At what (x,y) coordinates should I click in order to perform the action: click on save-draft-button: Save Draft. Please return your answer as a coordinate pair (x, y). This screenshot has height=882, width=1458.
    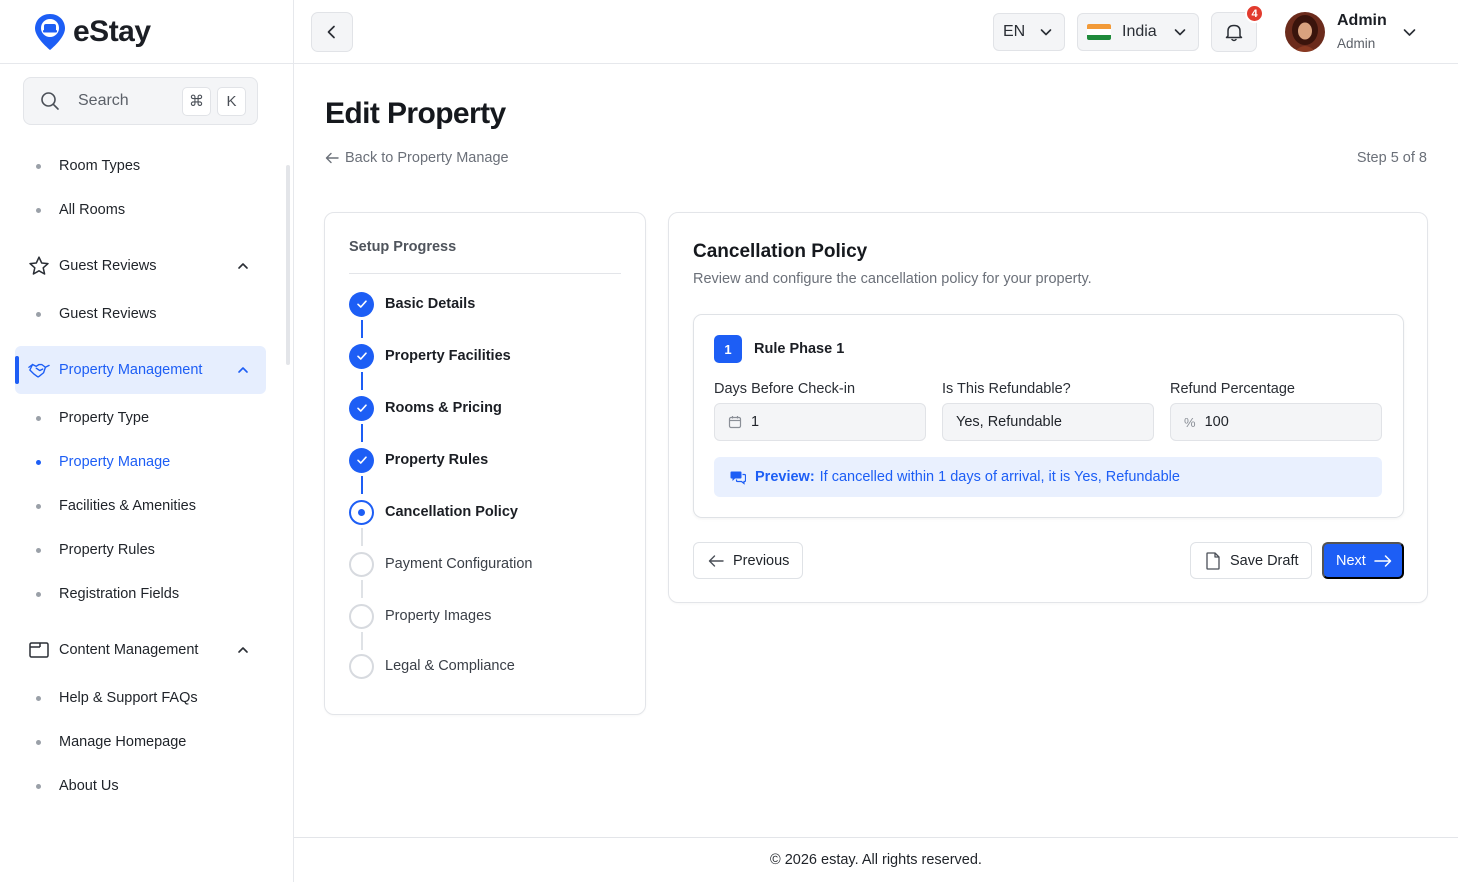
    Looking at the image, I should click on (1251, 560).